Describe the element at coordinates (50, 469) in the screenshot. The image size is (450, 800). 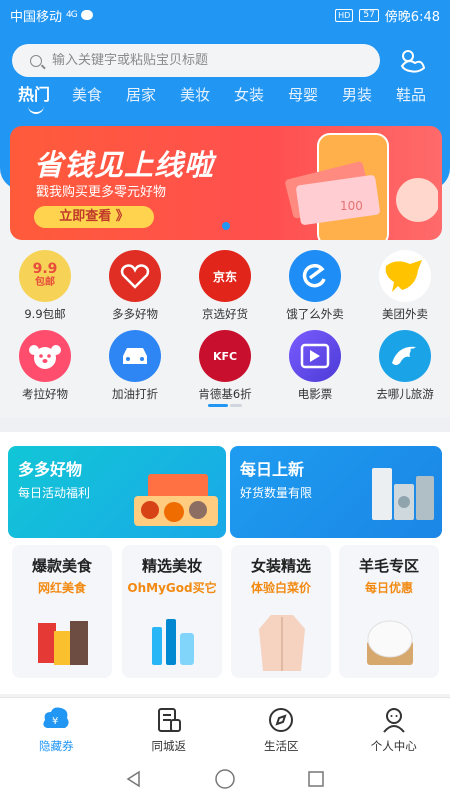
I see `promo-title: 多多好物` at that location.